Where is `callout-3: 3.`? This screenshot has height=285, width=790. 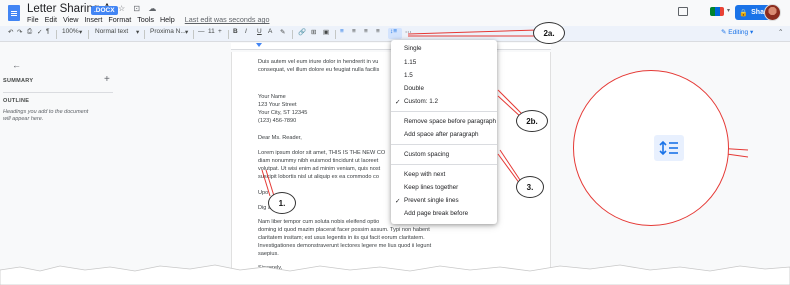
callout-3: 3. is located at coordinates (530, 187).